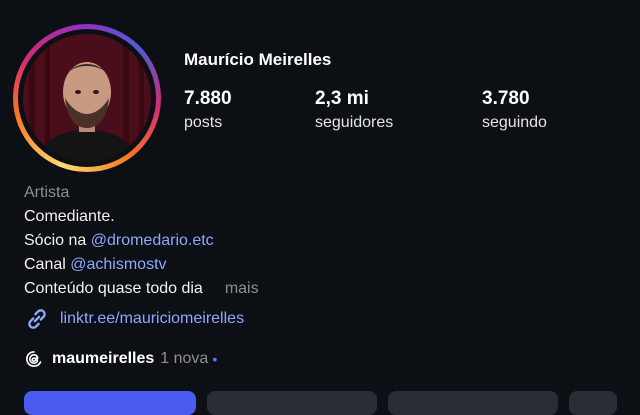 Image resolution: width=640 pixels, height=415 pixels. I want to click on threads-handle: maumeirelles, so click(103, 358).